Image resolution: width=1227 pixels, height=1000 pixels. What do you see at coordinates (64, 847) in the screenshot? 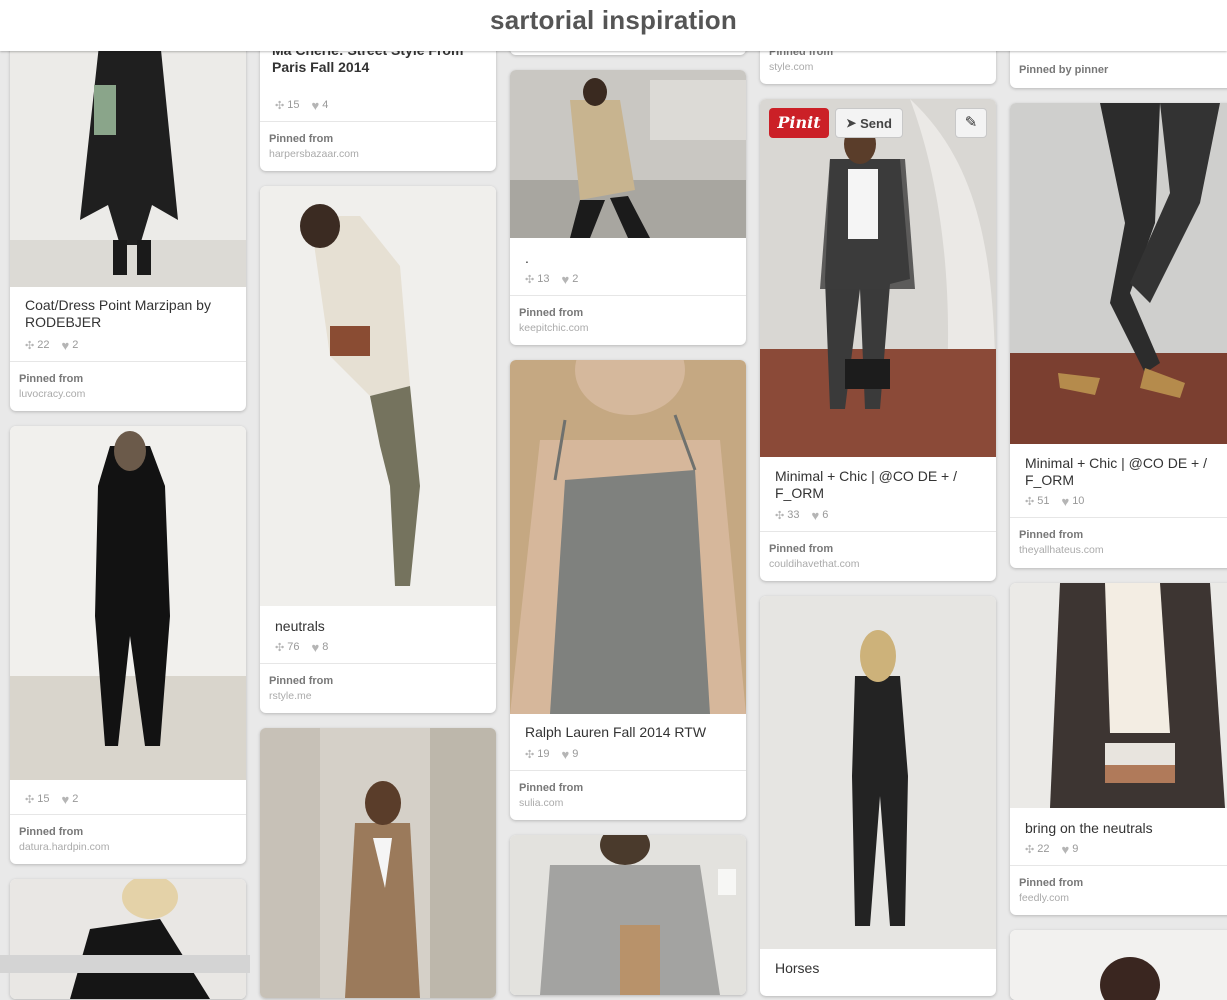
I see `pin-source-link: datura.hardpin.com` at bounding box center [64, 847].